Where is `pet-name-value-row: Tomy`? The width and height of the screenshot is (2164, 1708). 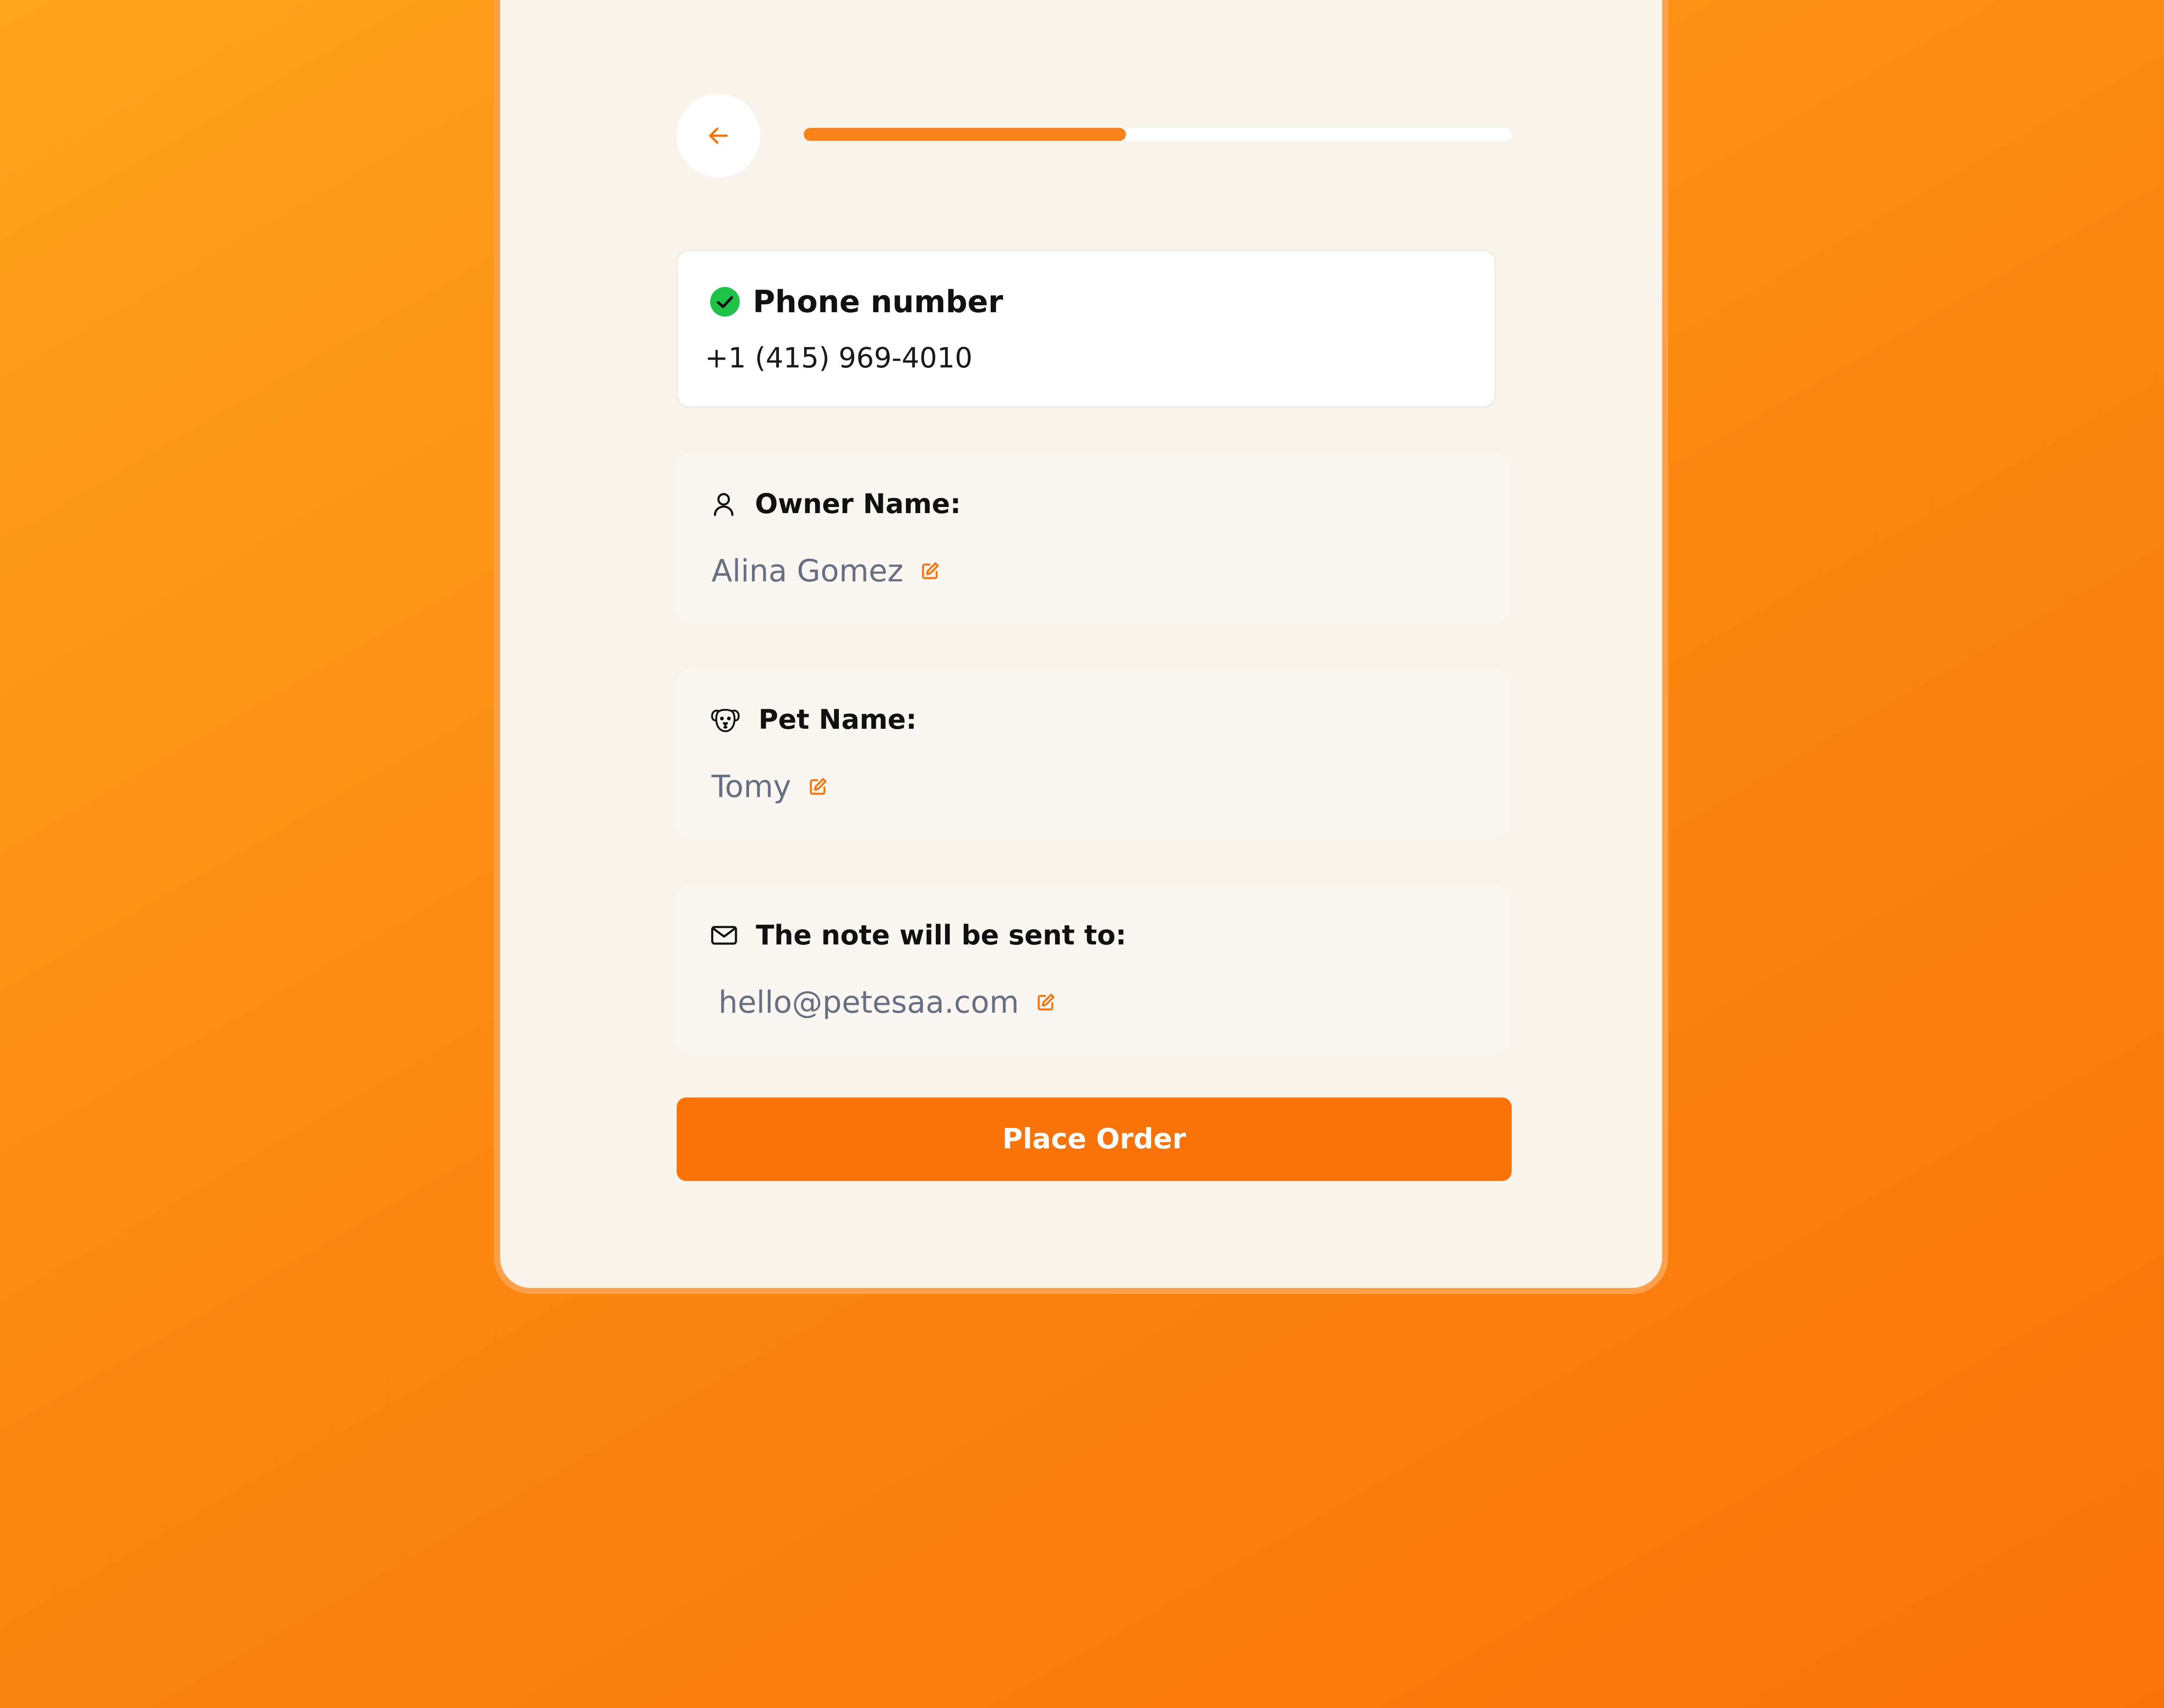
pet-name-value-row: Tomy is located at coordinates (769, 786).